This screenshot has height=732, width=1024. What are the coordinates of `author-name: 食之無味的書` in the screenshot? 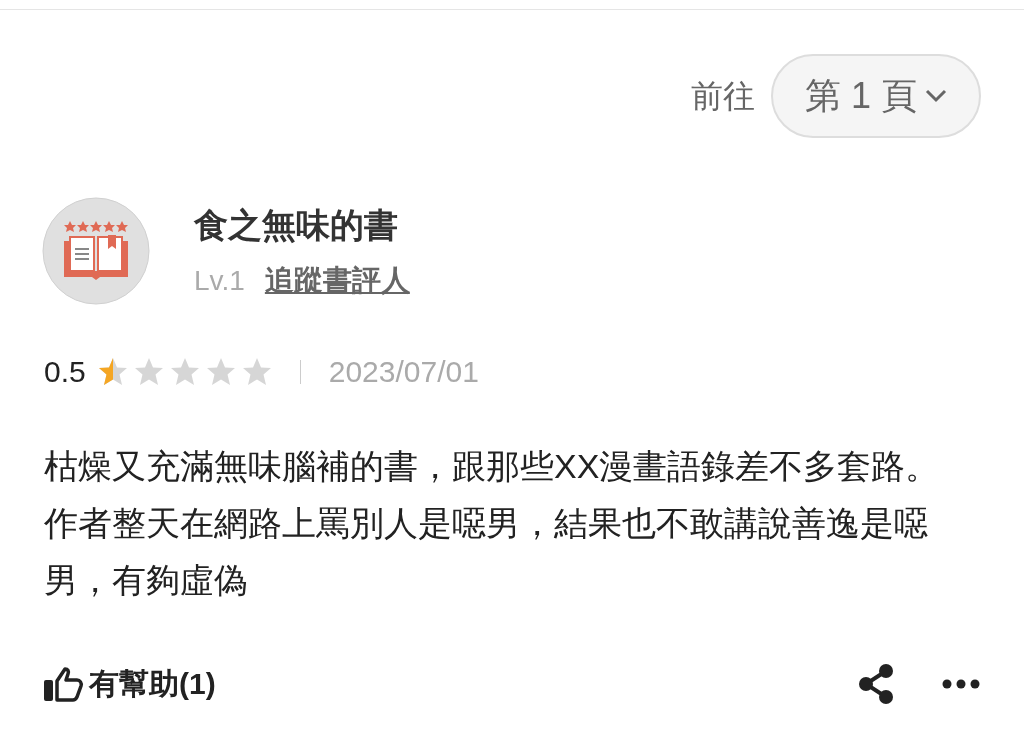 It's located at (296, 225).